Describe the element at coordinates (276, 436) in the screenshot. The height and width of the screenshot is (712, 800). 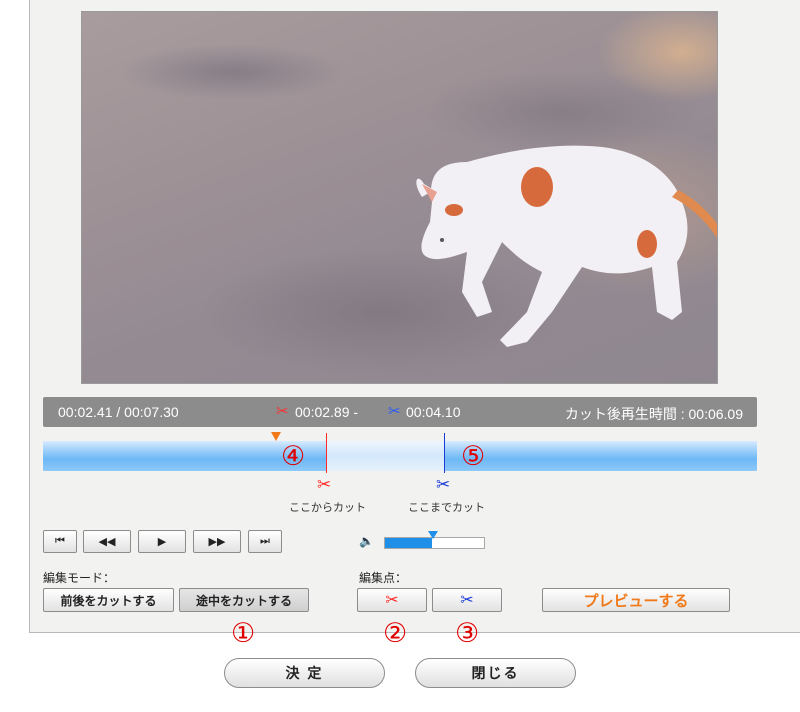
I see `playhead-marker` at that location.